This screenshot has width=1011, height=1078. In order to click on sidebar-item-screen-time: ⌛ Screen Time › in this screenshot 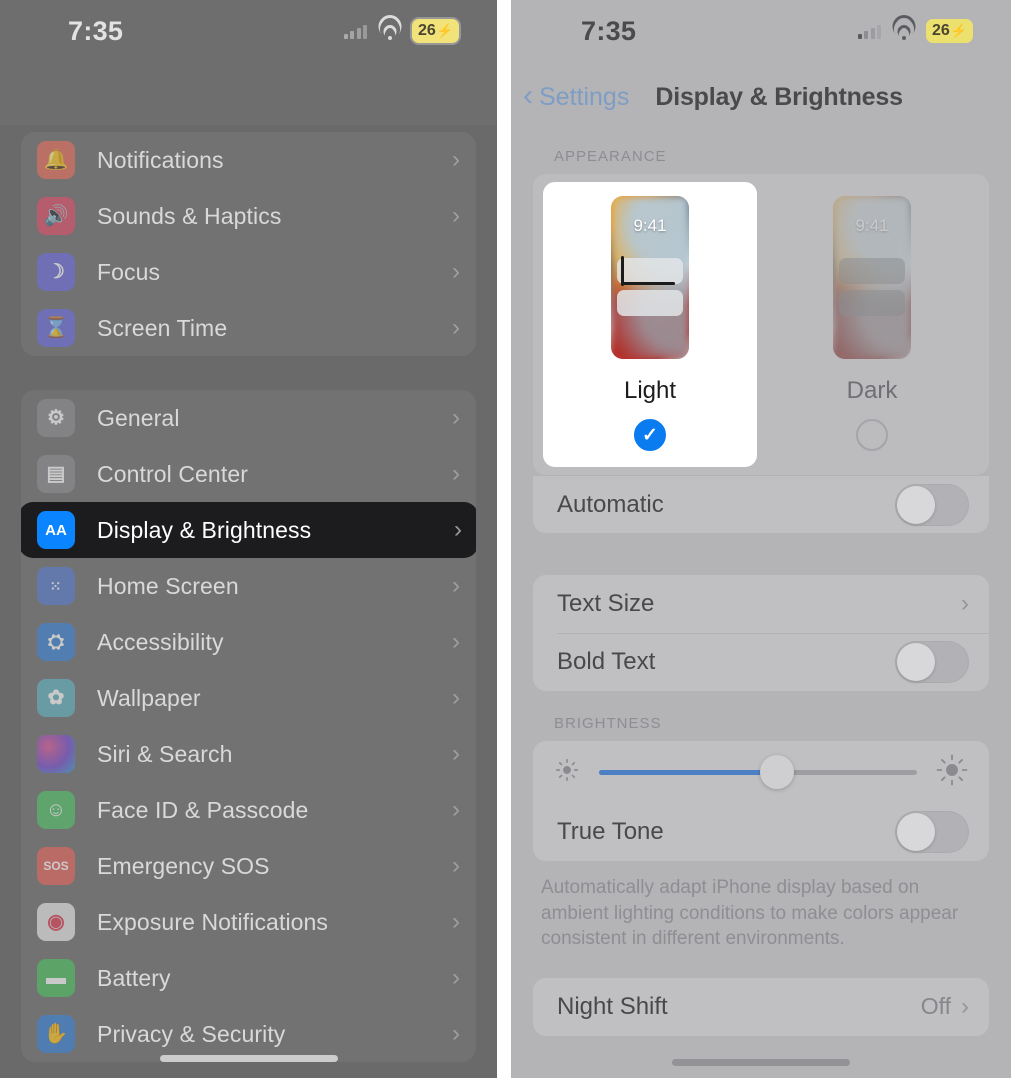, I will do `click(248, 328)`.